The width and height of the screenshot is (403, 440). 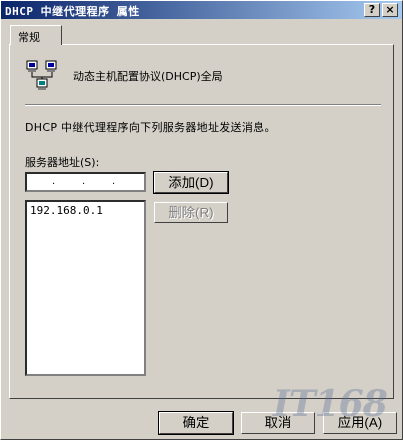 I want to click on tab-general: 常规, so click(x=36, y=35).